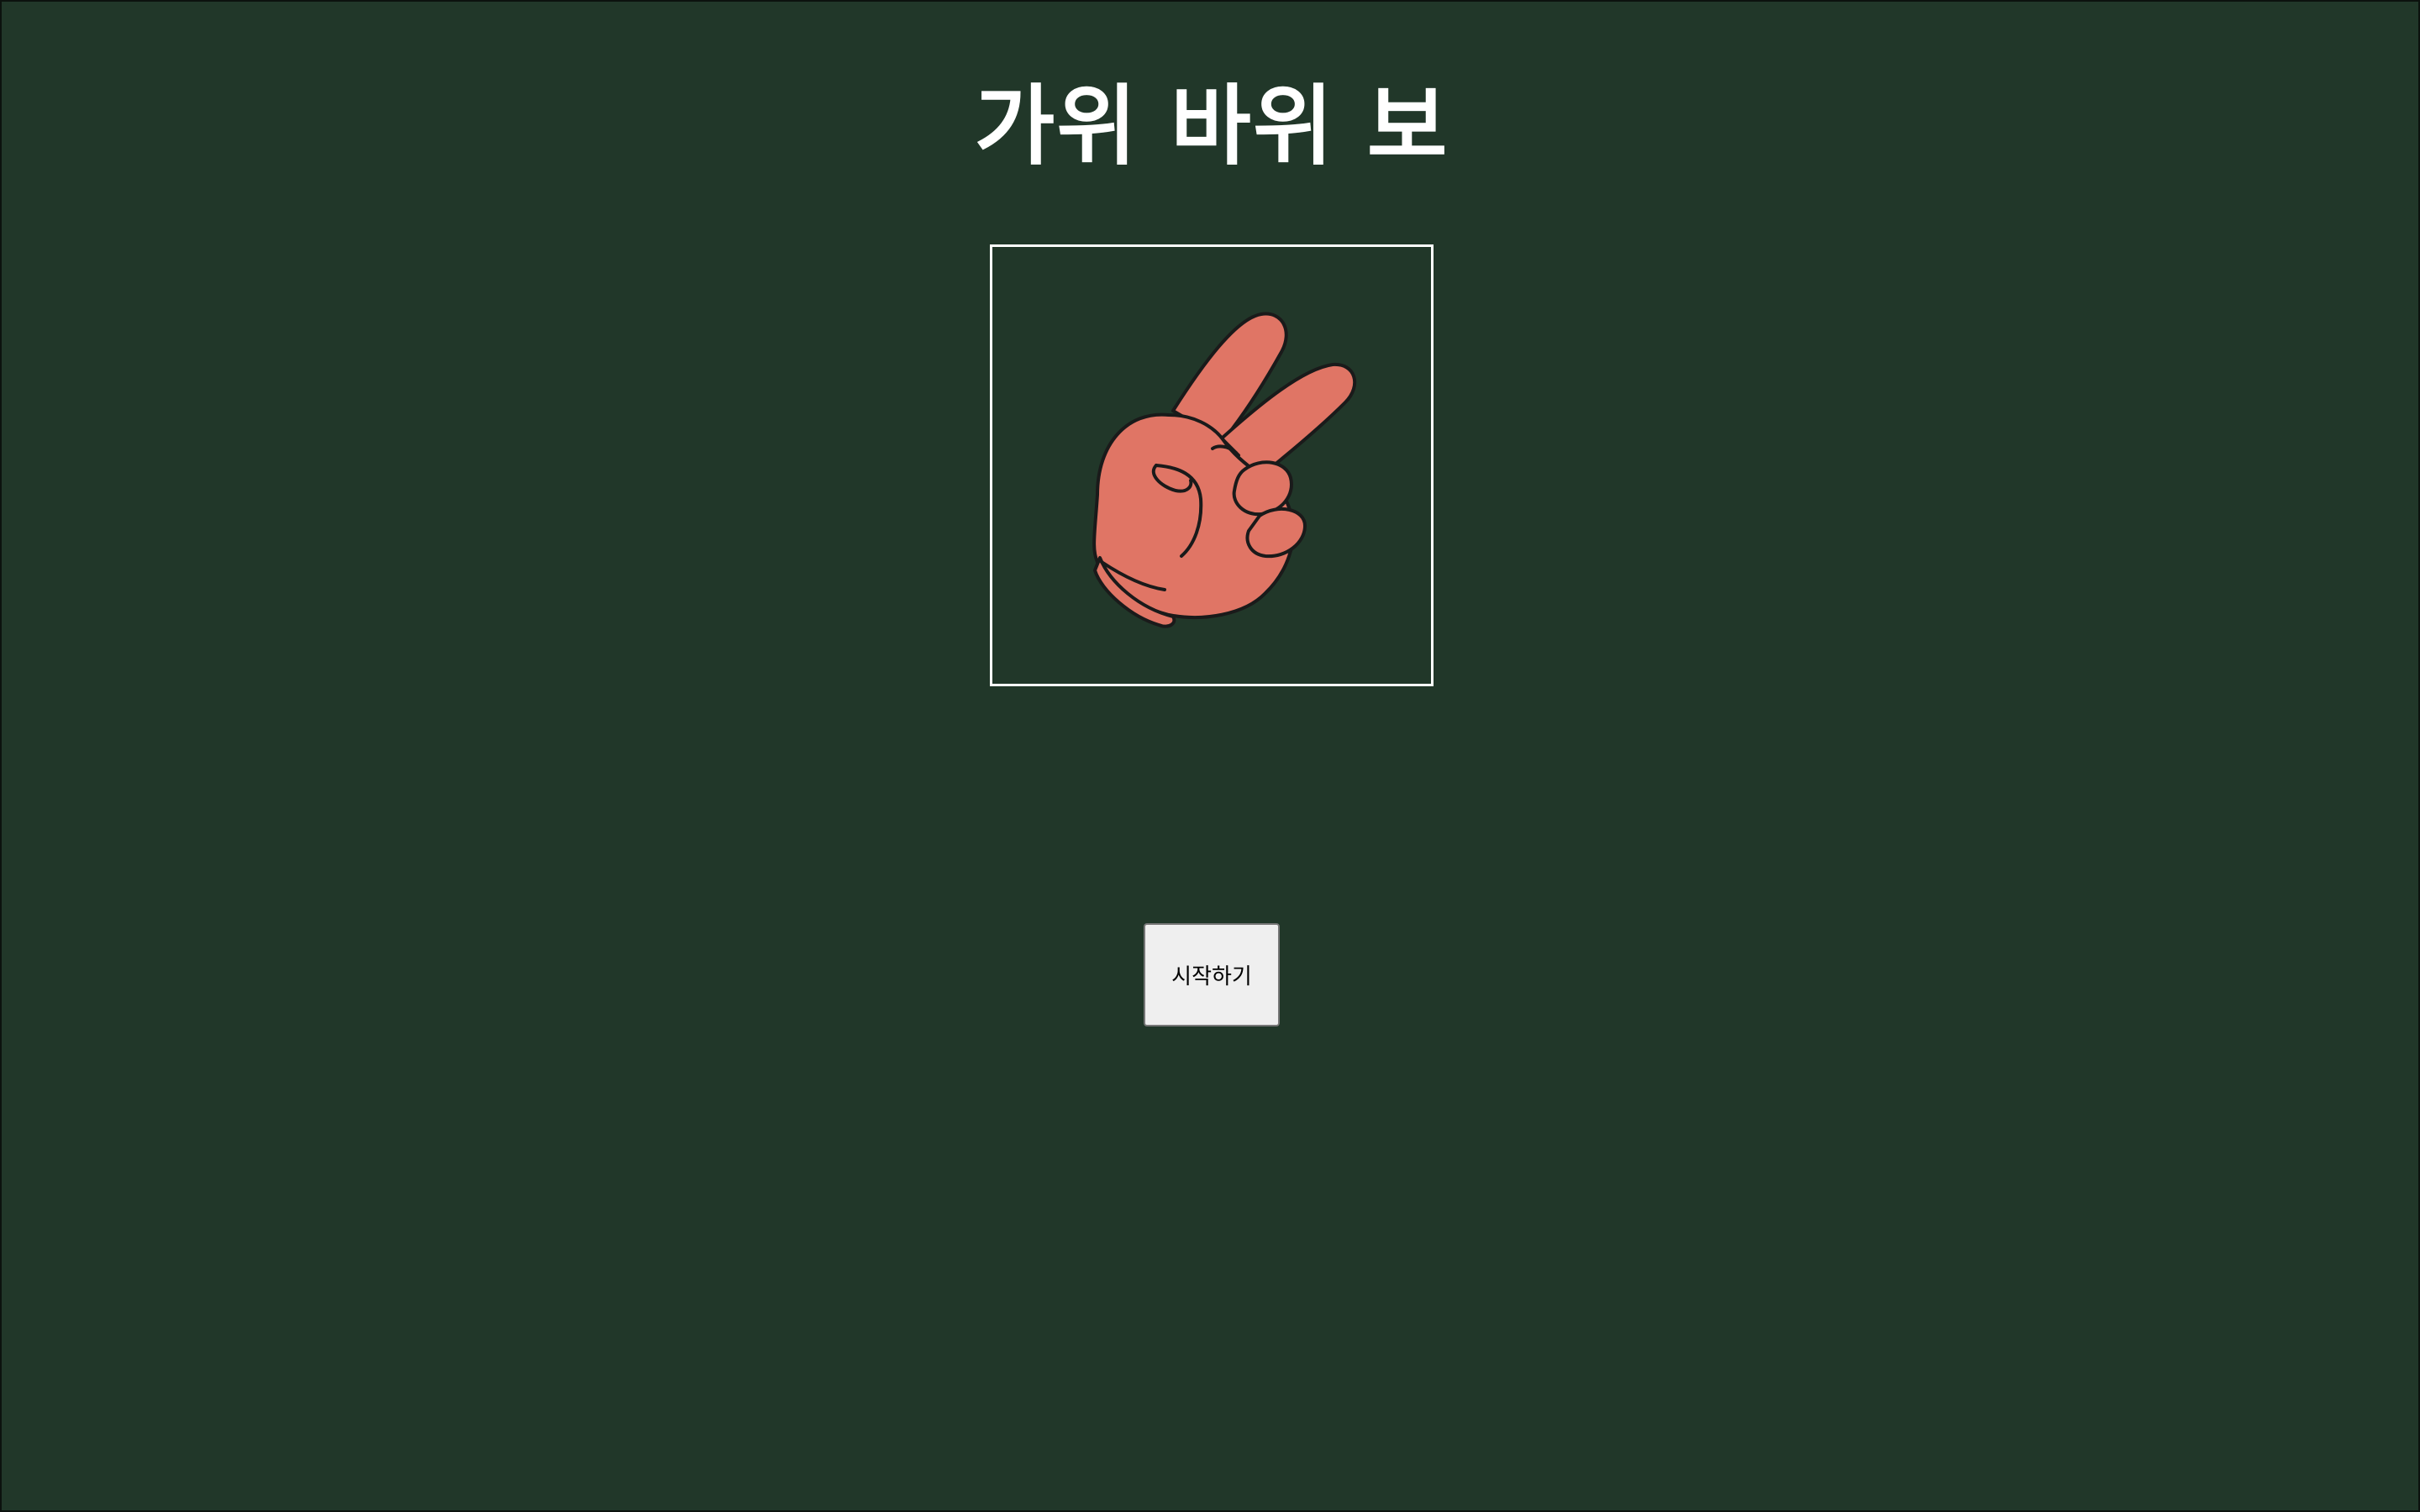 The height and width of the screenshot is (1512, 2420). I want to click on start-button: 시작하기, so click(1212, 974).